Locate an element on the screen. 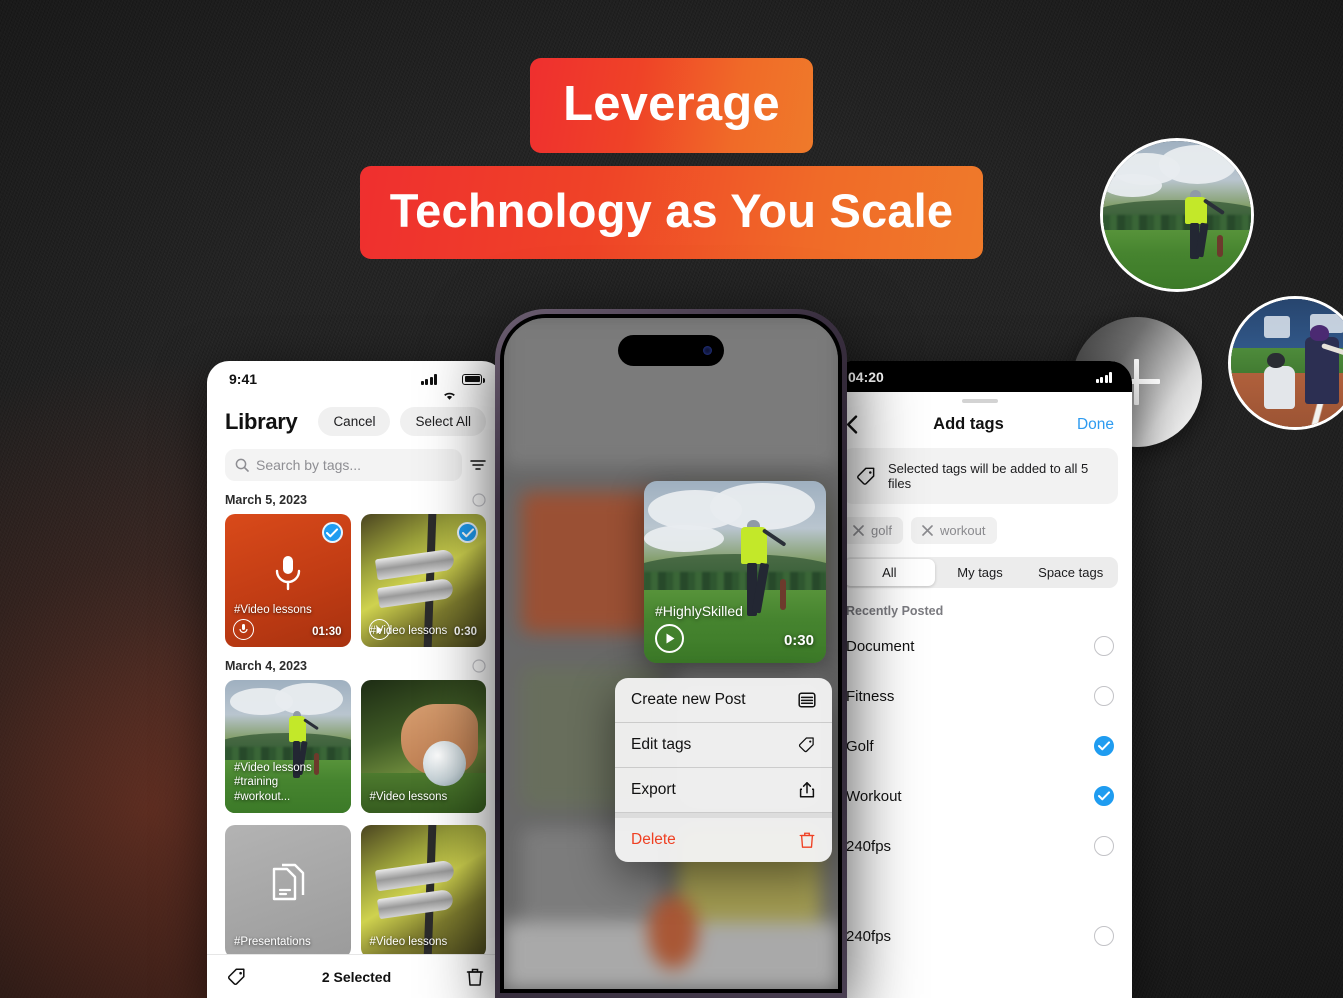 The width and height of the screenshot is (1343, 998). media-preview-card: #HighlySkilled 0:30 is located at coordinates (735, 572).